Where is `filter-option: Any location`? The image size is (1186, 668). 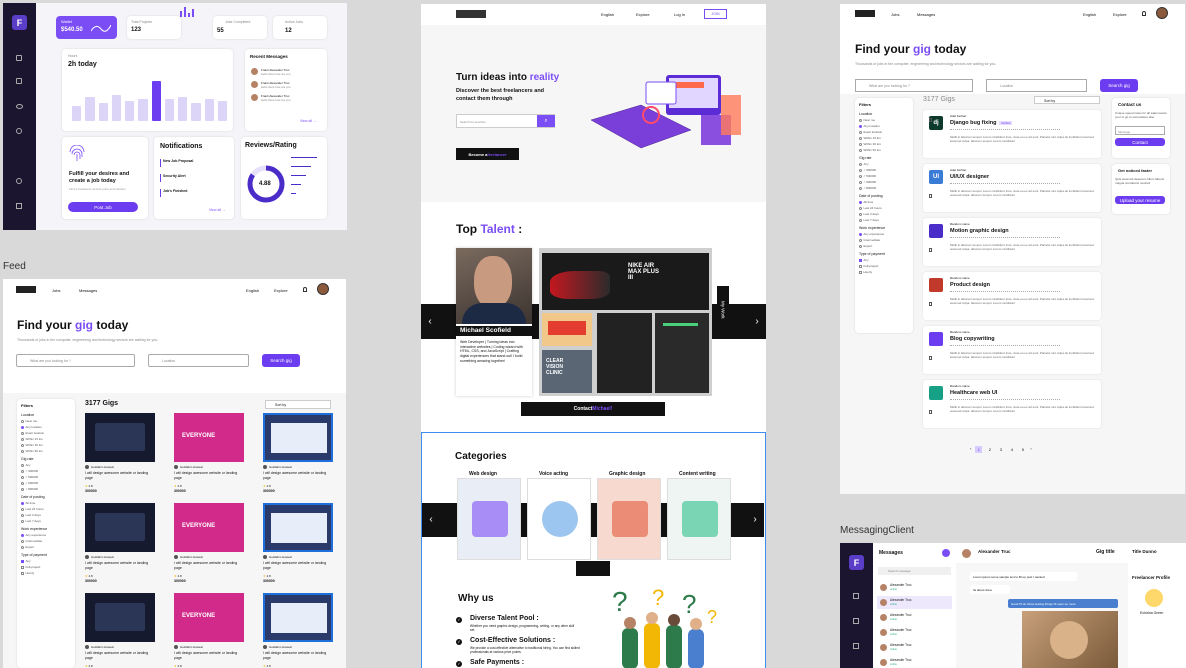
filter-option: Any location is located at coordinates (884, 126).